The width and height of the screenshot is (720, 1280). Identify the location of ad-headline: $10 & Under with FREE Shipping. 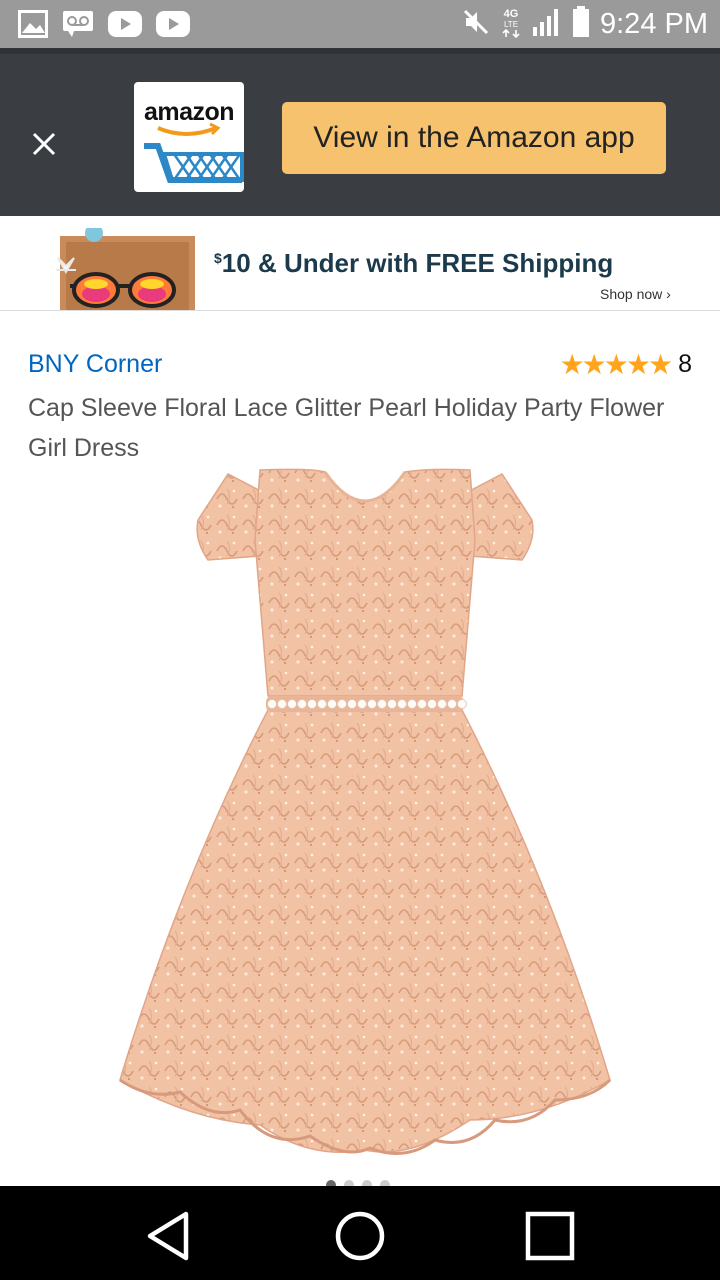
(413, 263).